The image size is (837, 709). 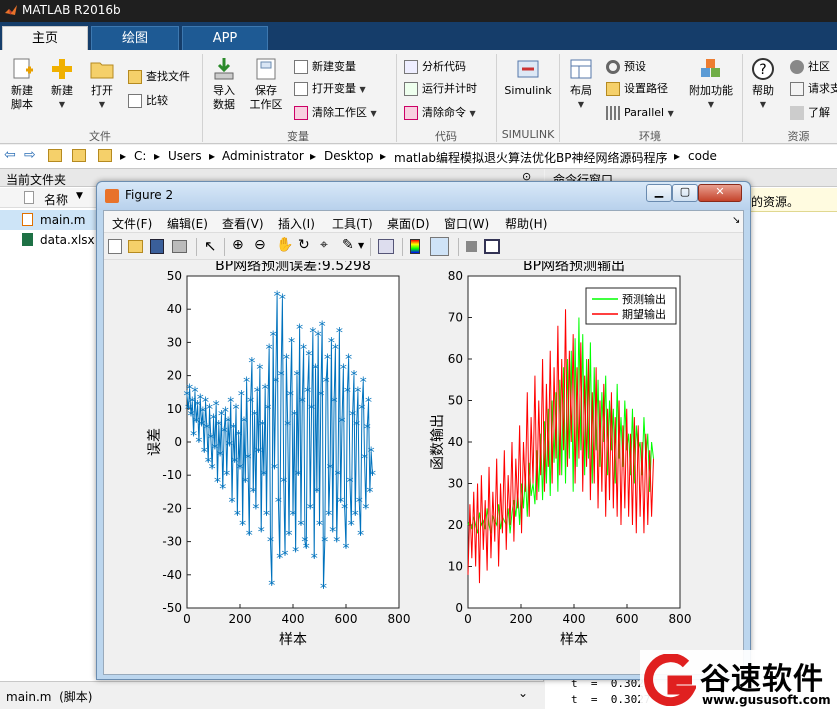 What do you see at coordinates (157, 246) in the screenshot?
I see `save-icon` at bounding box center [157, 246].